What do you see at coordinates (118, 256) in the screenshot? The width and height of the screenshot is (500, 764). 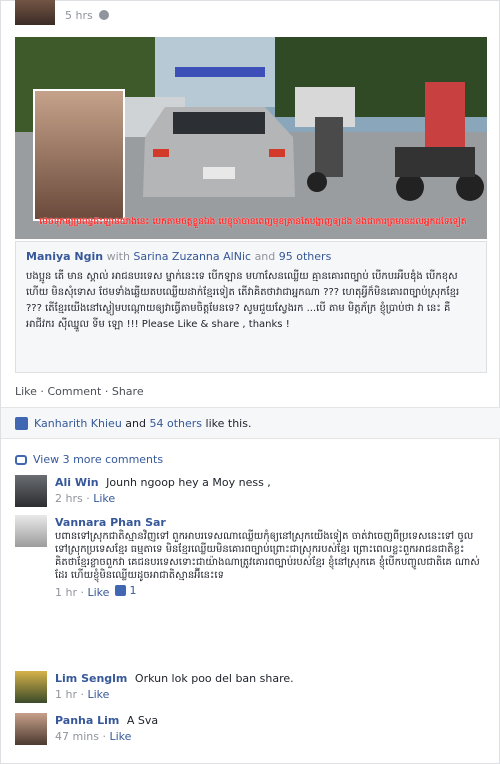 I see `with-text: with` at bounding box center [118, 256].